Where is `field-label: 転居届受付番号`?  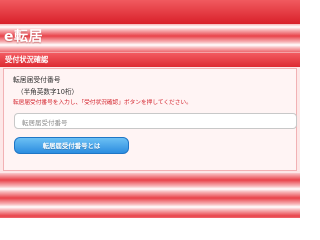 field-label: 転居届受付番号 is located at coordinates (37, 80).